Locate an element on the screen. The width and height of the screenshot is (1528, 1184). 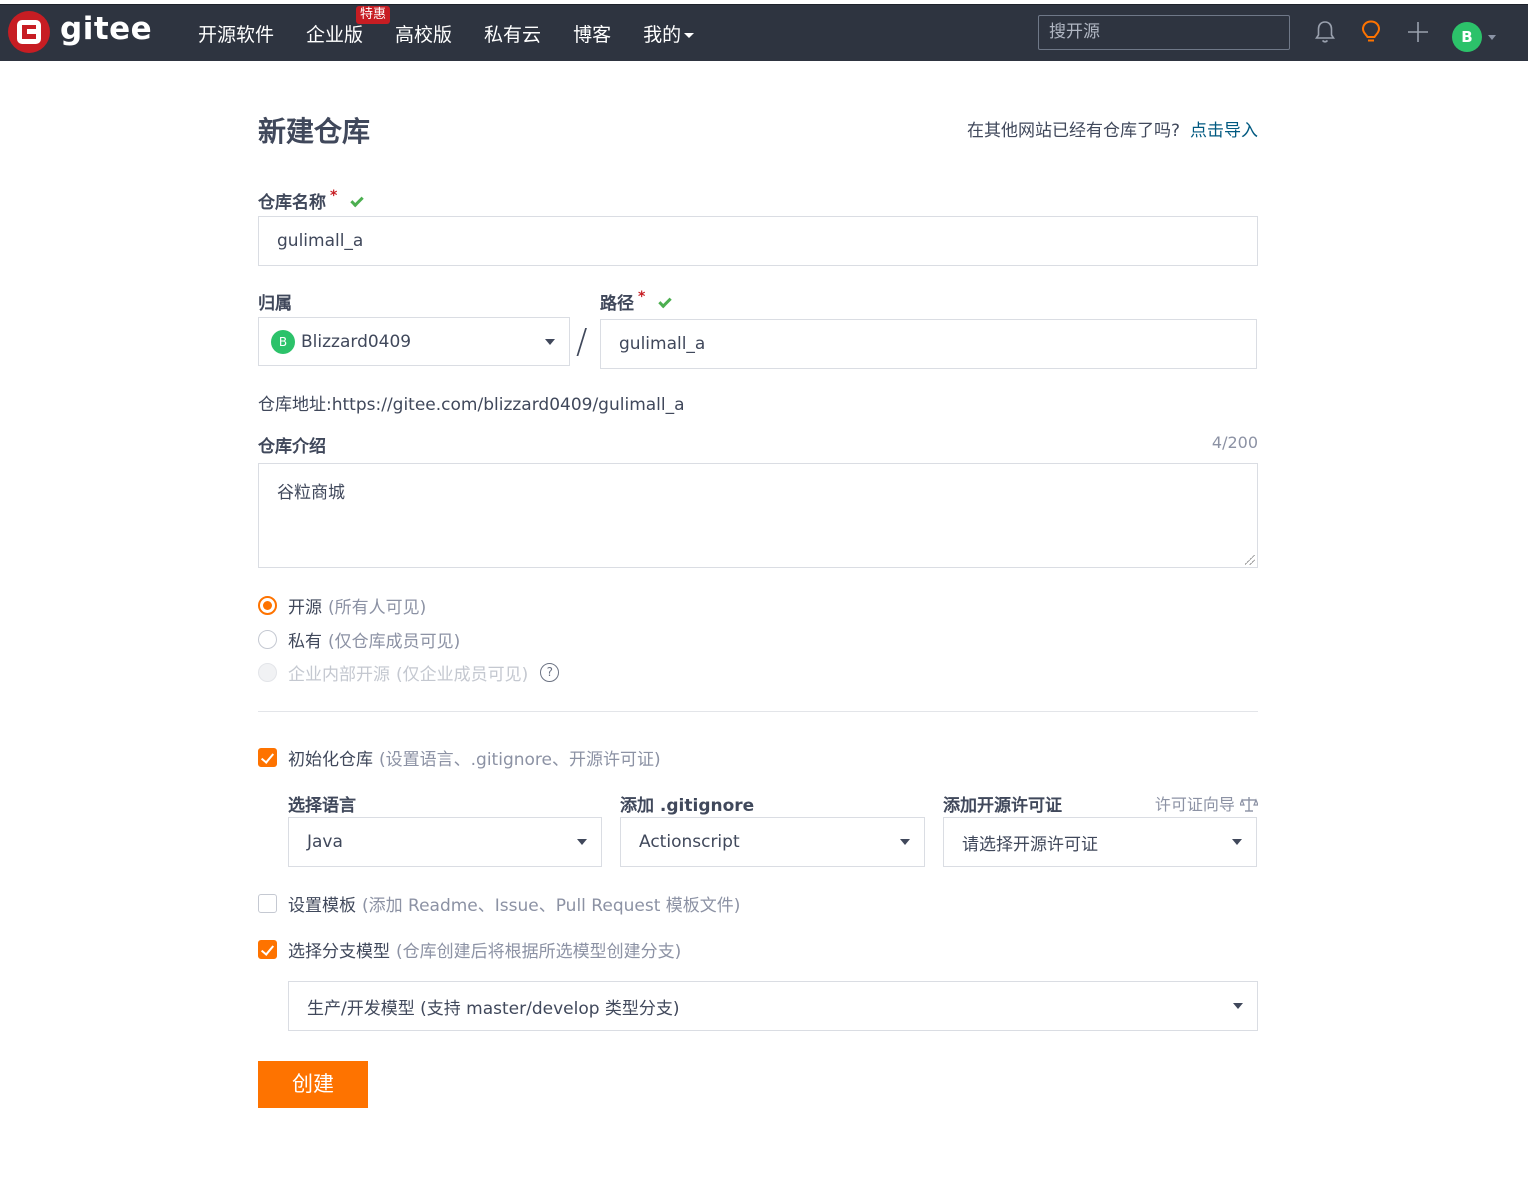
create-button: 创建 is located at coordinates (313, 1084).